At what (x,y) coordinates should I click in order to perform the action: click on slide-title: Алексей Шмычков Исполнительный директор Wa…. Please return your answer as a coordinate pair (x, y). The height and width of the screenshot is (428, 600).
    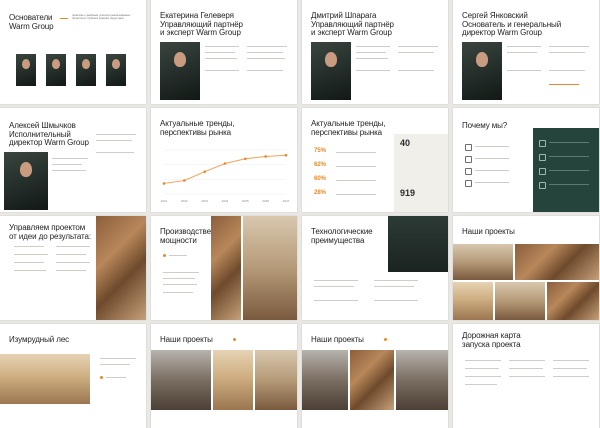
    Looking at the image, I should click on (49, 134).